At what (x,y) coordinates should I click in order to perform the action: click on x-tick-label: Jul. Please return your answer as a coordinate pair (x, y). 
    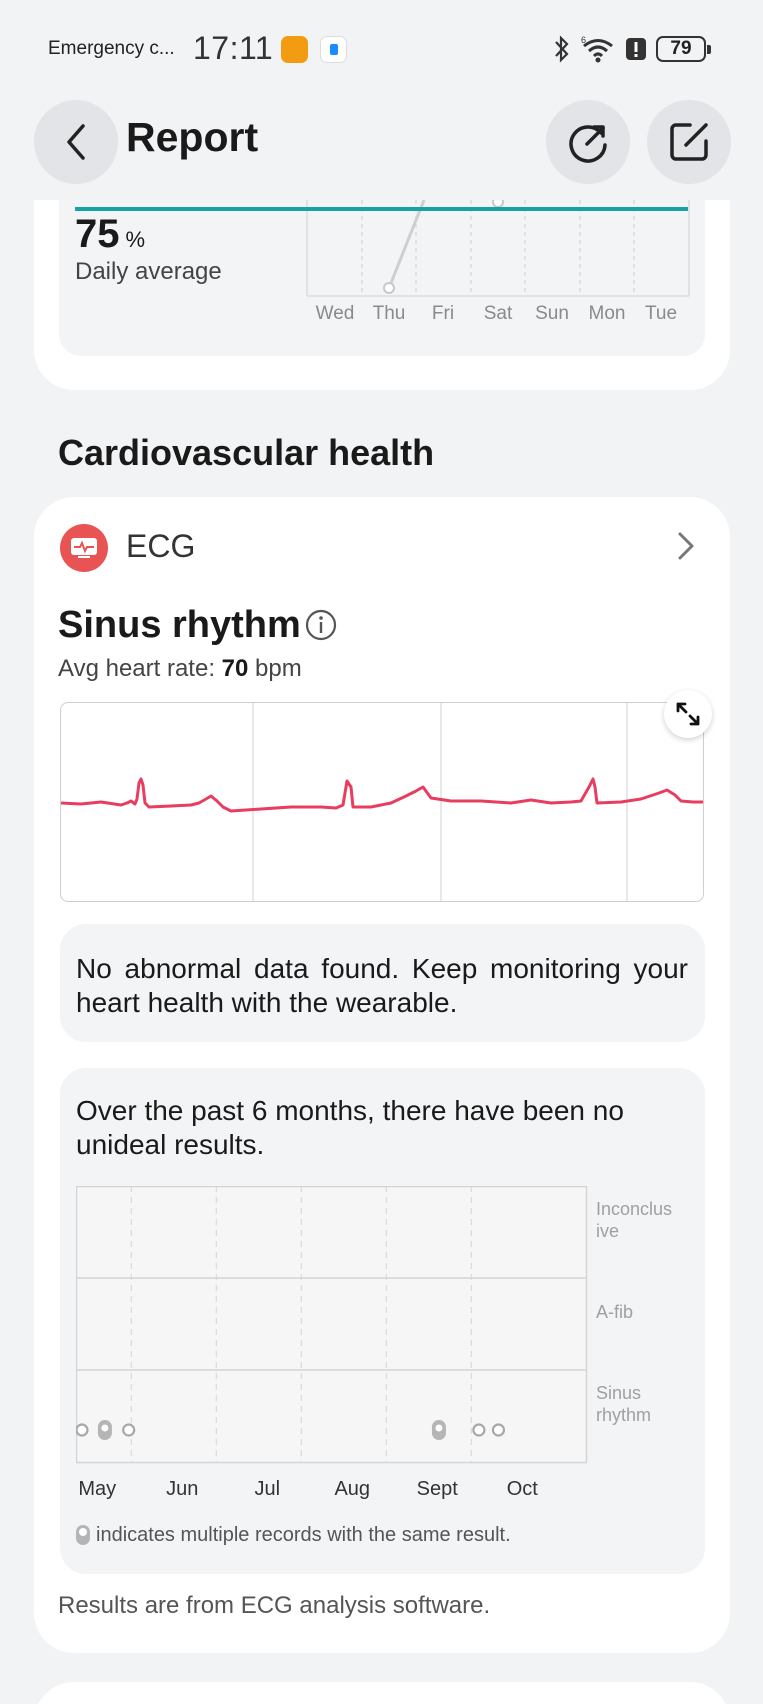
    Looking at the image, I should click on (267, 1489).